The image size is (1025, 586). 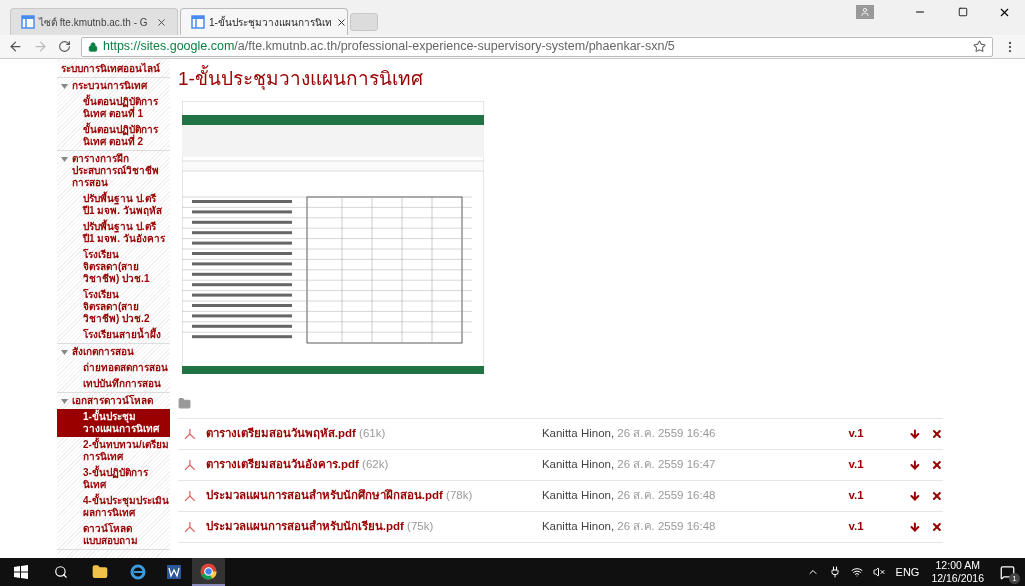 What do you see at coordinates (372, 433) in the screenshot?
I see `file-size: (61k)` at bounding box center [372, 433].